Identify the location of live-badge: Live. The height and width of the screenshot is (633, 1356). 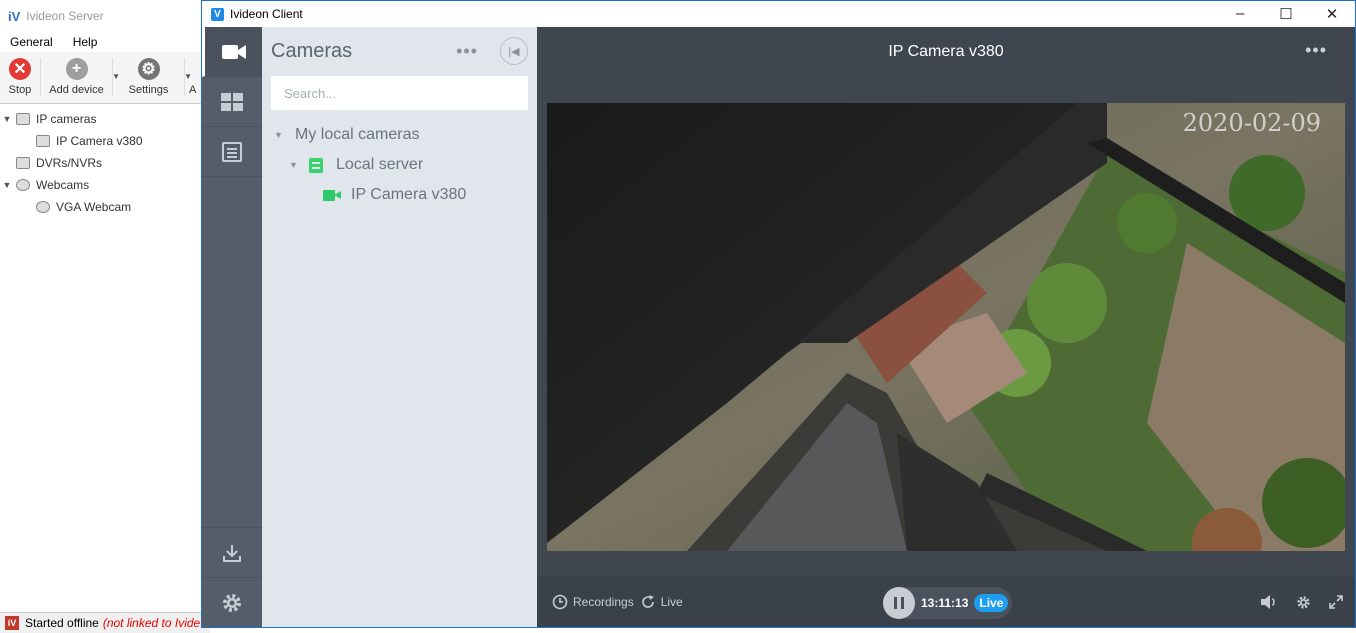
(991, 603).